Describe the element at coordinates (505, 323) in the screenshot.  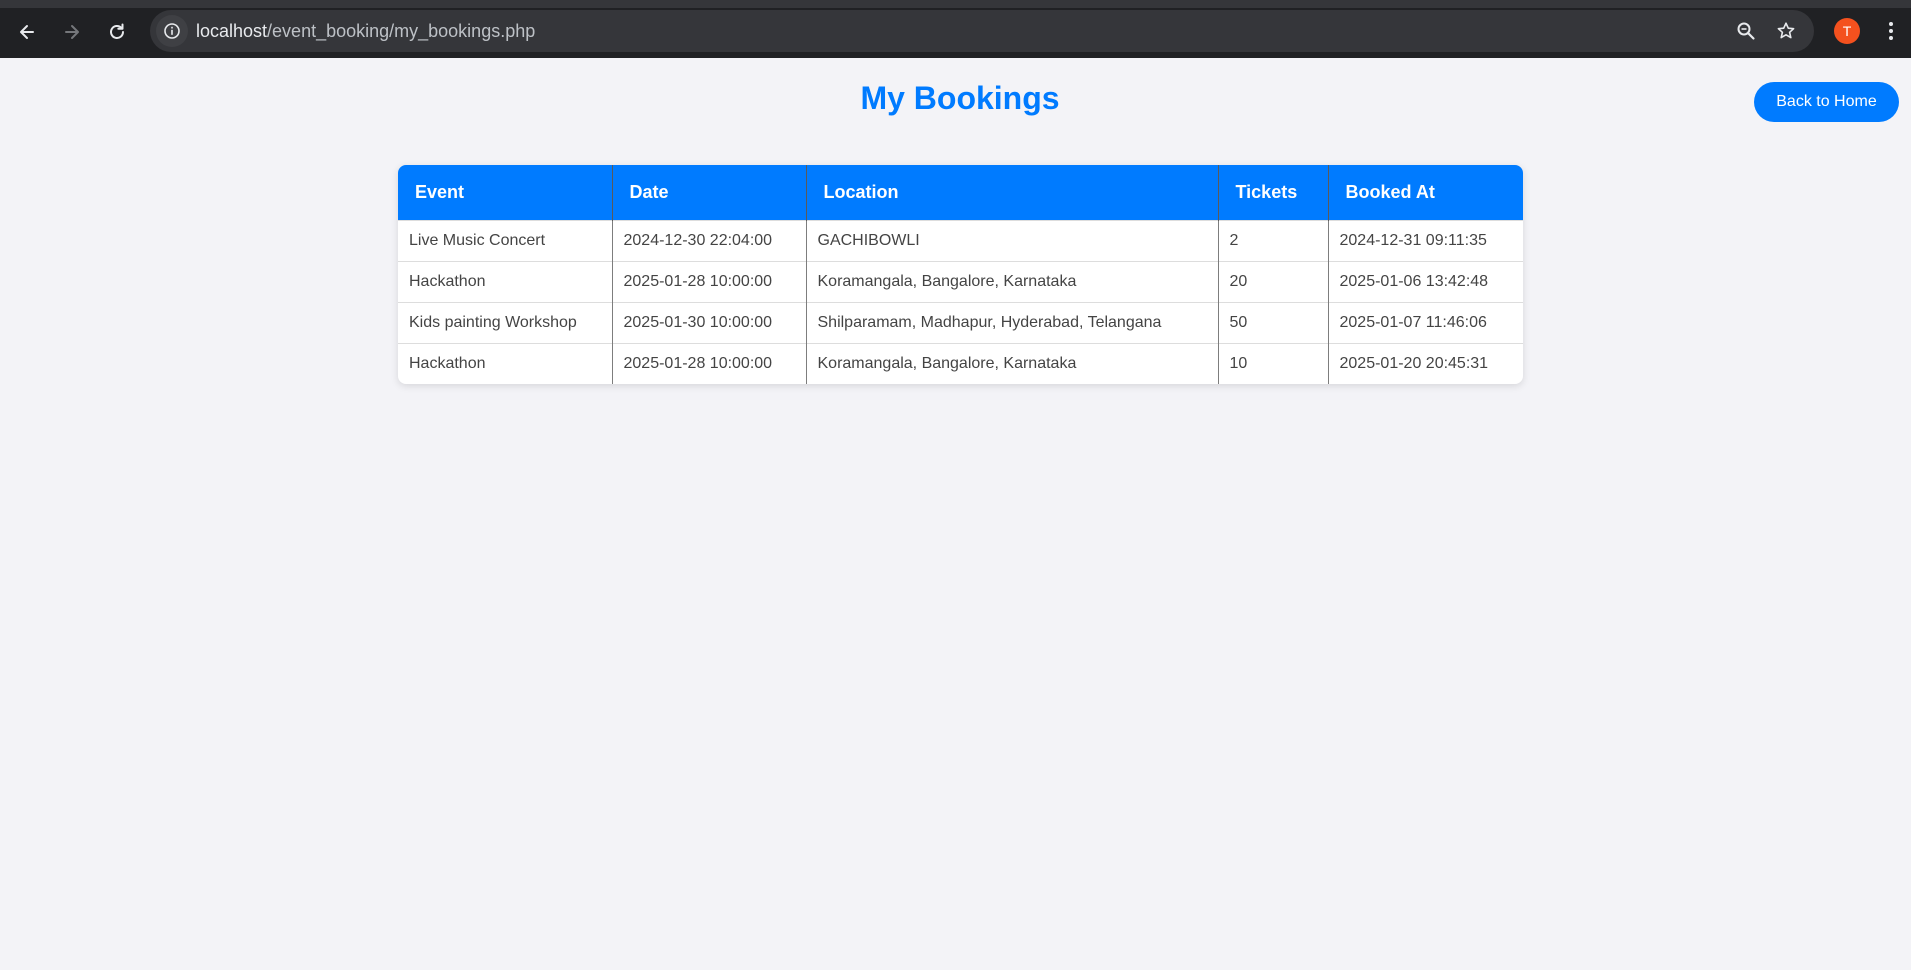
I see `cell-event: Kids painting Workshop` at that location.